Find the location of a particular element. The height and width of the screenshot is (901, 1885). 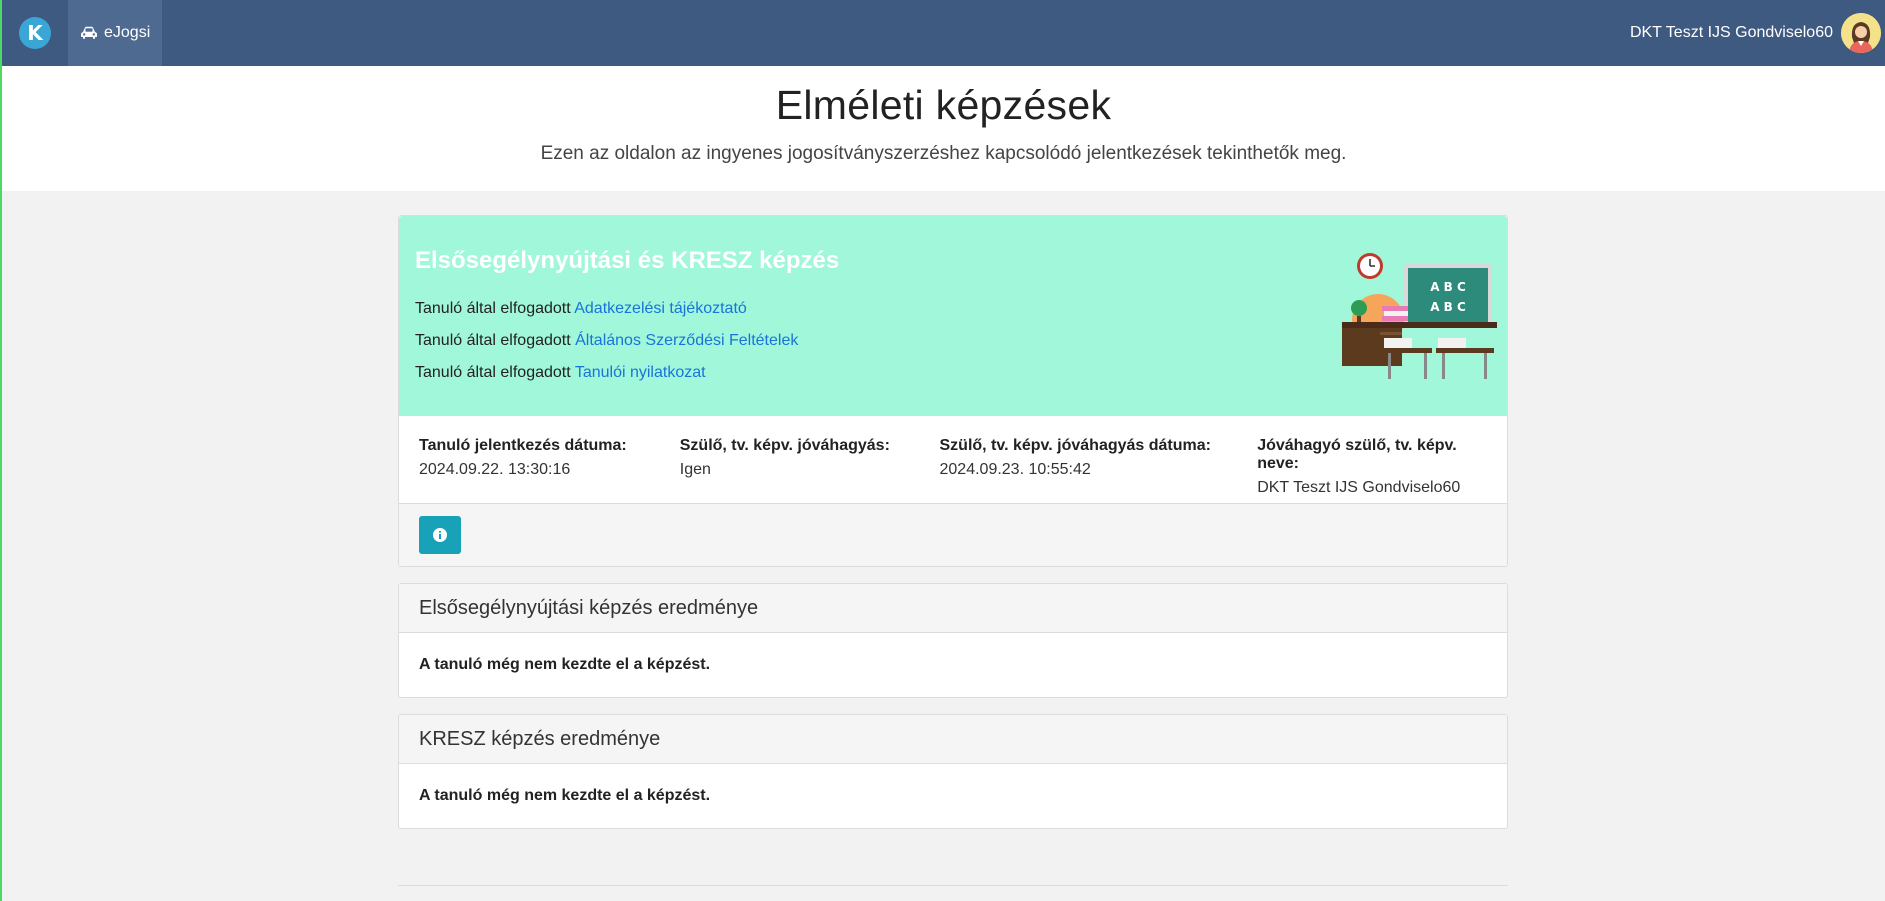

student-declaration-link: Tanulói nyilatkozat is located at coordinates (640, 372).